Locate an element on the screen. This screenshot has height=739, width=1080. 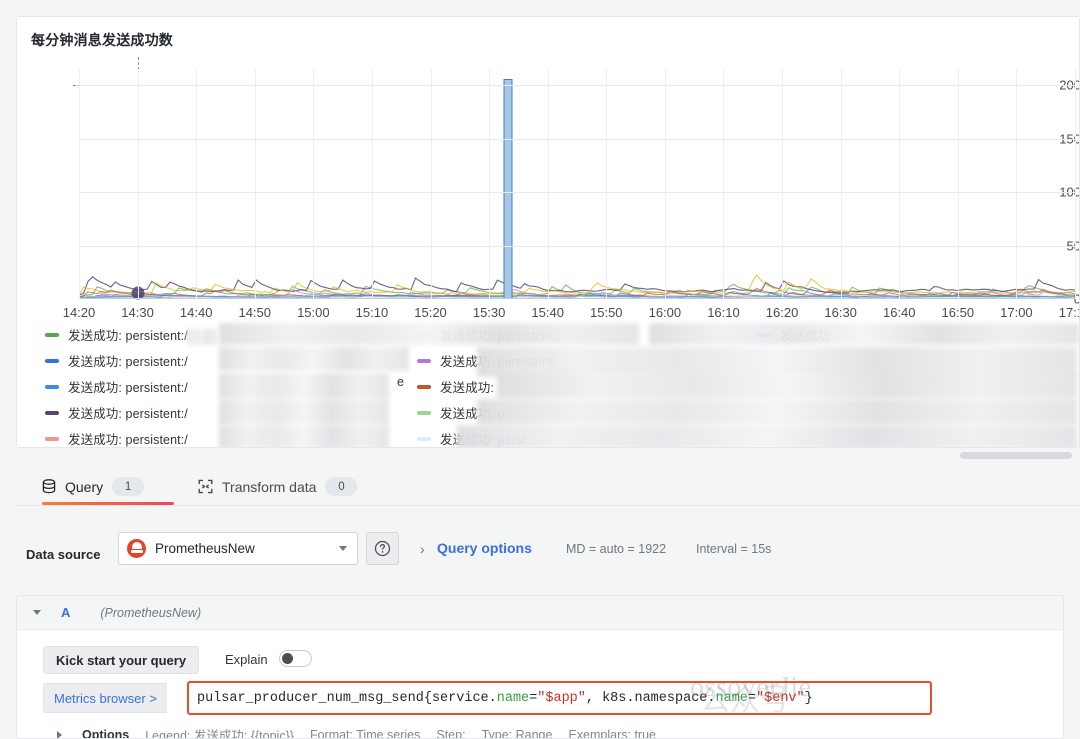
legend-horizontal-scrollbar is located at coordinates (1016, 455).